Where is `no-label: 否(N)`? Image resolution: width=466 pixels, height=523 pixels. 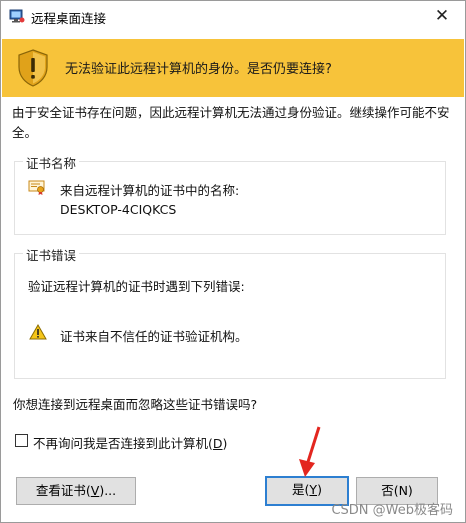 no-label: 否(N) is located at coordinates (397, 490).